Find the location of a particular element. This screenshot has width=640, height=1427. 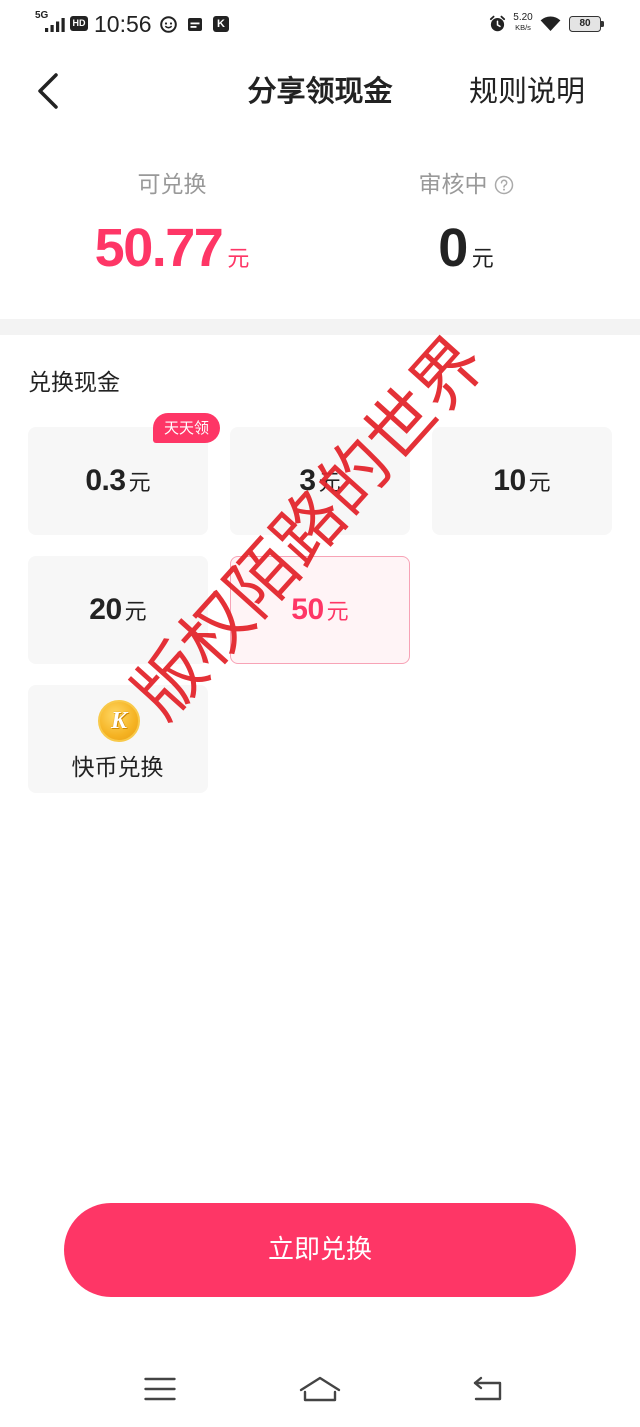

kuaibi-exchange-label: 快币兑换 is located at coordinates (117, 768).